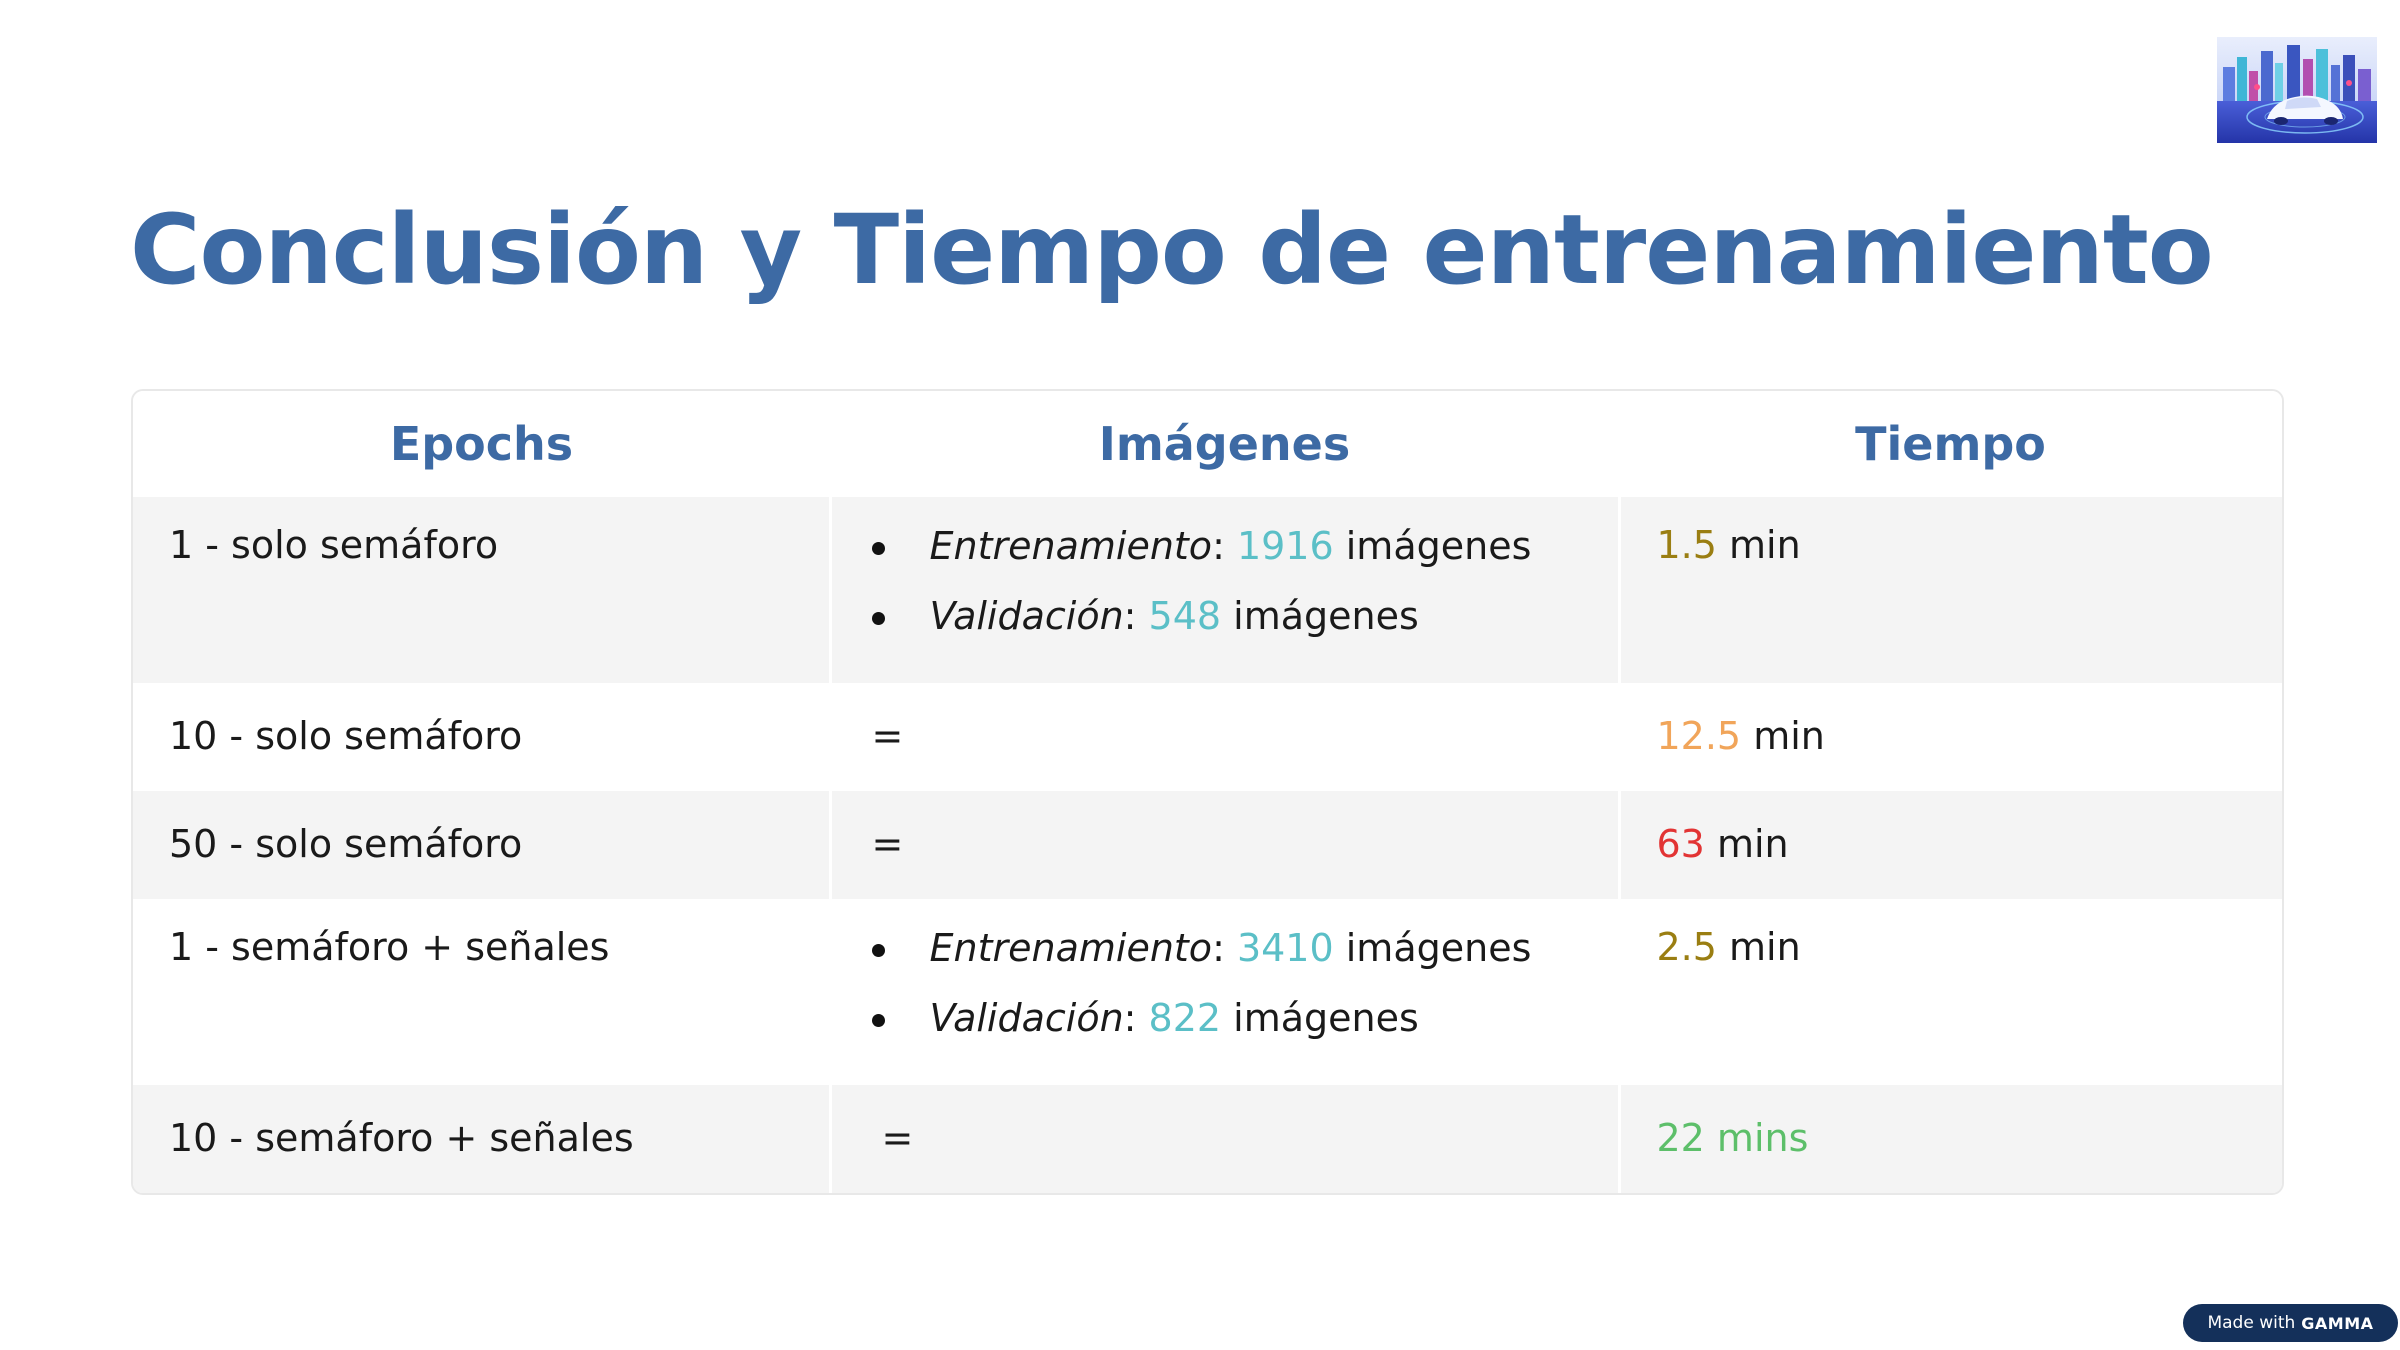 This screenshot has width=2400, height=1350. What do you see at coordinates (481, 590) in the screenshot?
I see `cell-epochs: 1 - solo semáforo` at bounding box center [481, 590].